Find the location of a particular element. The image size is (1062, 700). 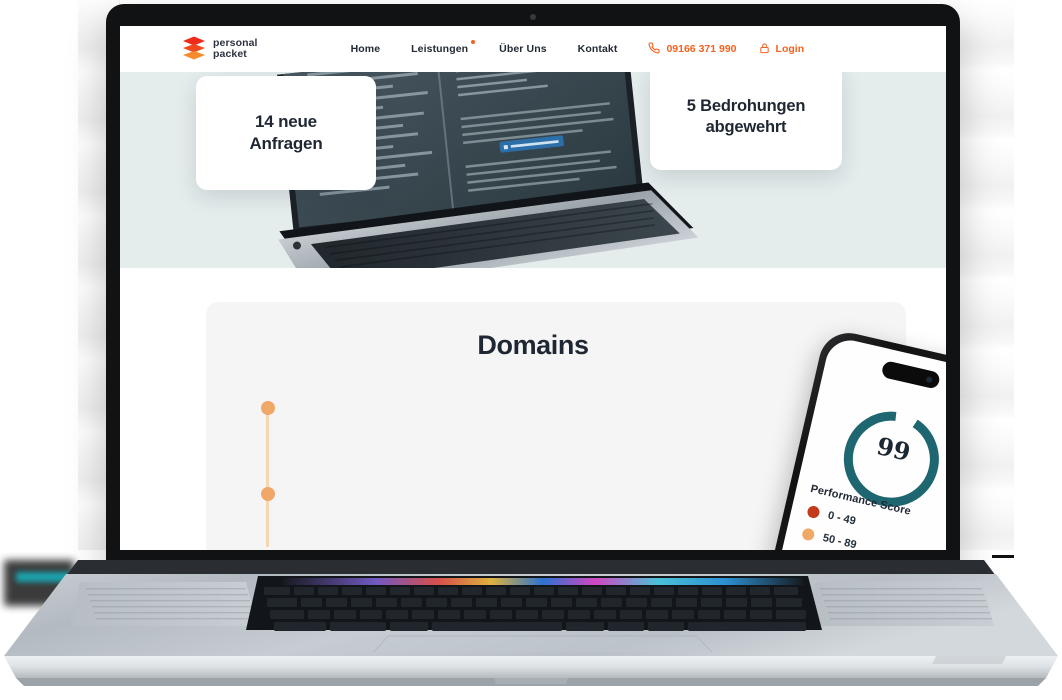

nav-item-ueber-uns-label: Über Uns is located at coordinates (523, 49).